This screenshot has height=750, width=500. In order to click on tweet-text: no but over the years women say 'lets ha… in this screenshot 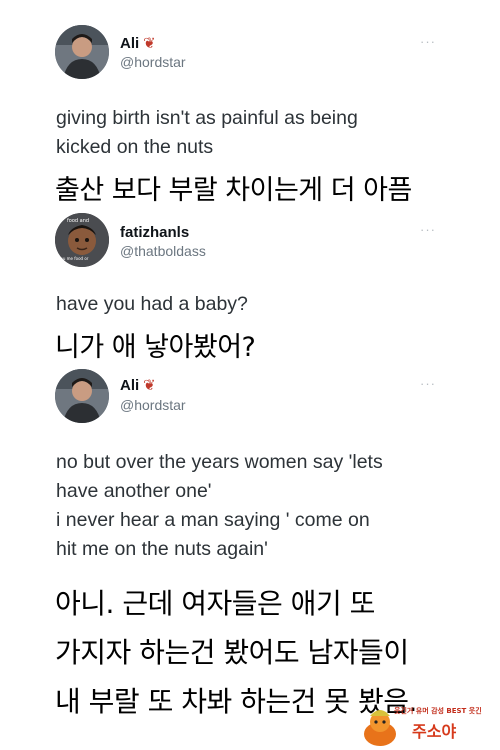, I will do `click(219, 506)`.